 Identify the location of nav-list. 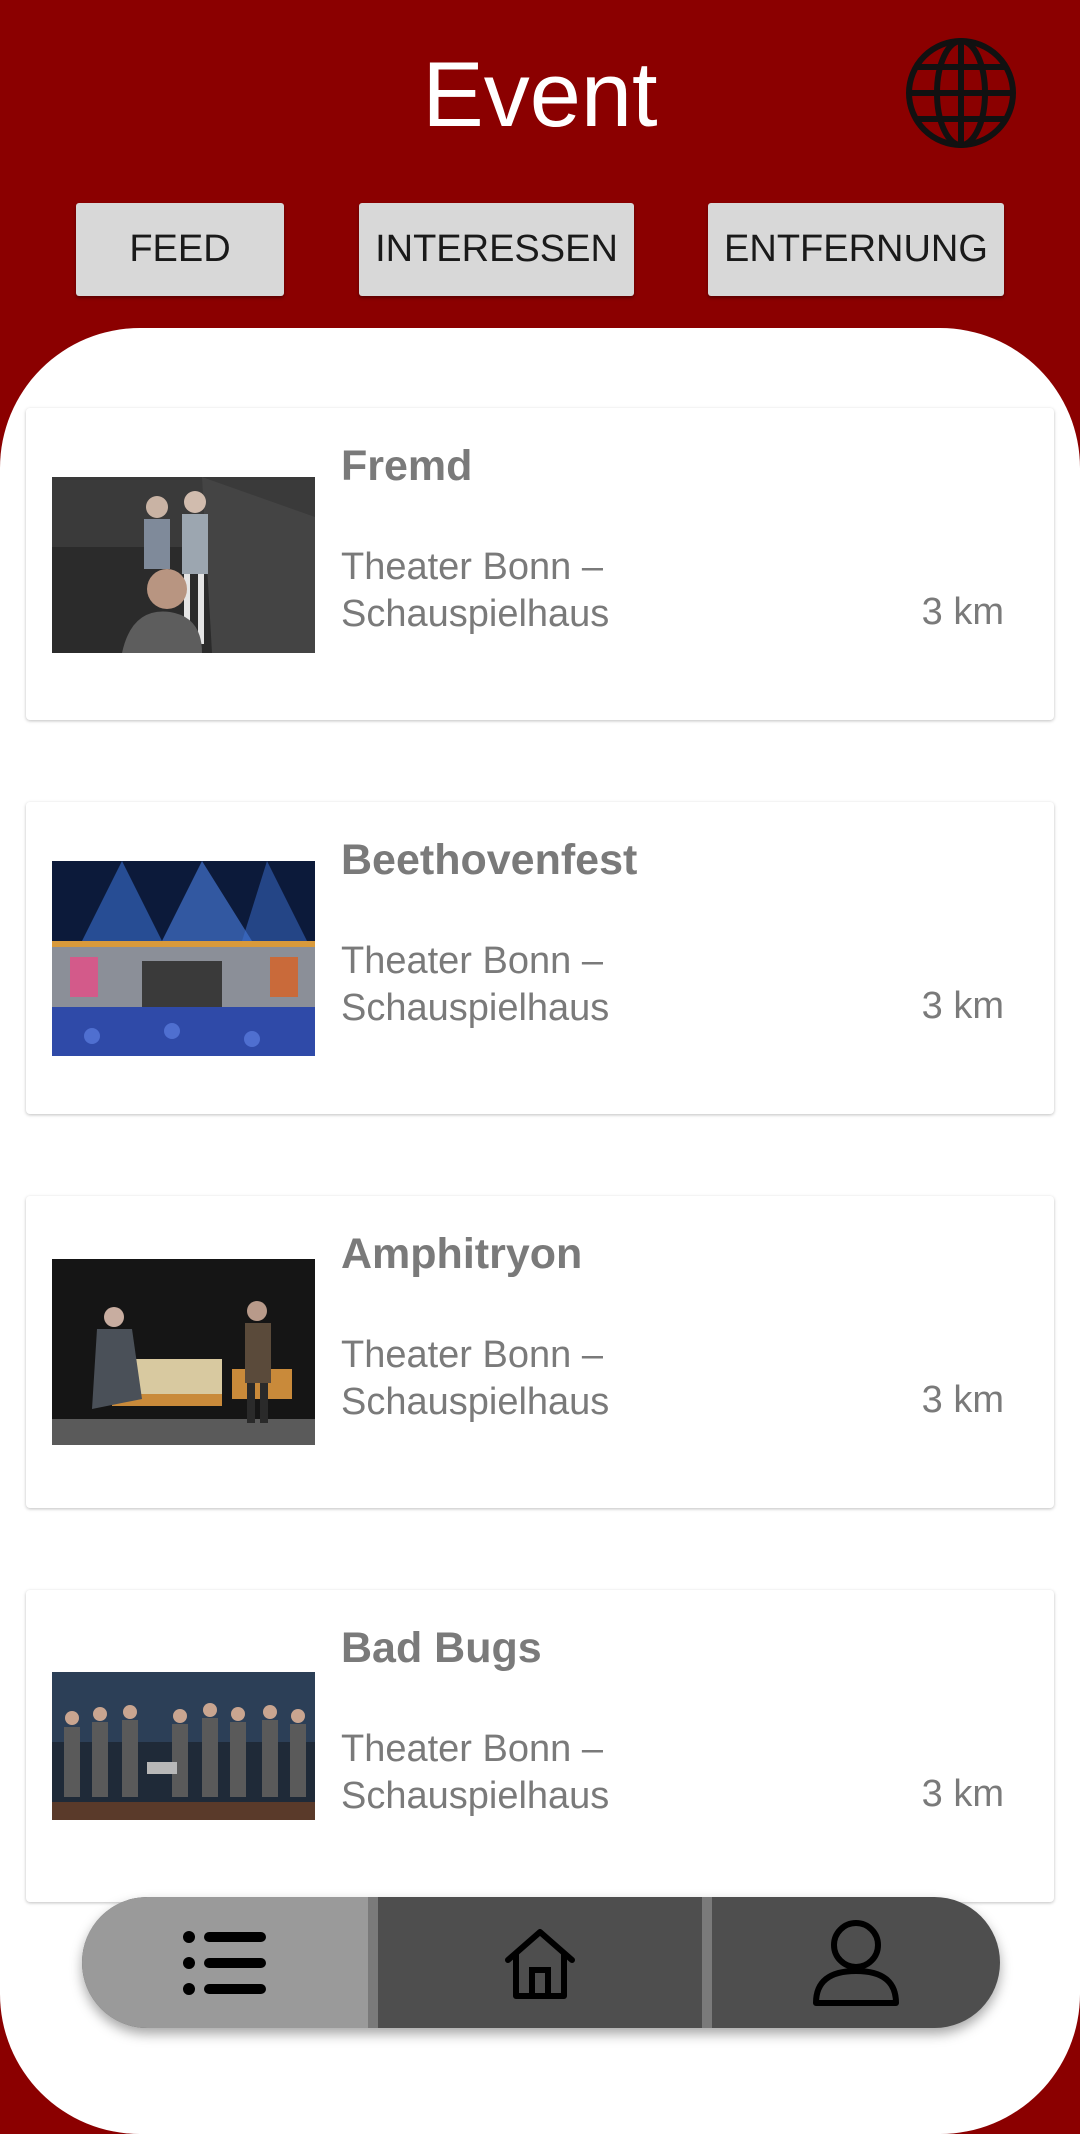
(225, 1962).